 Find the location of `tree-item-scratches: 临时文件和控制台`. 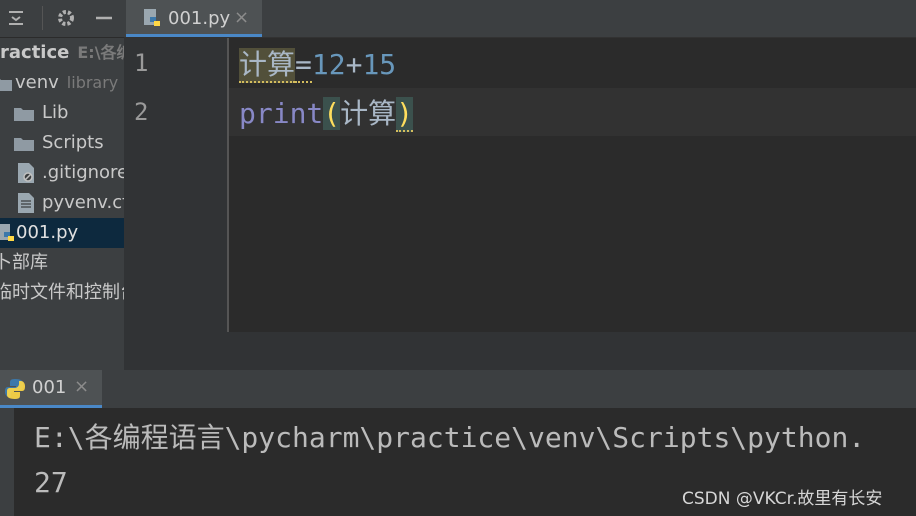

tree-item-scratches: 临时文件和控制台 is located at coordinates (62, 293).